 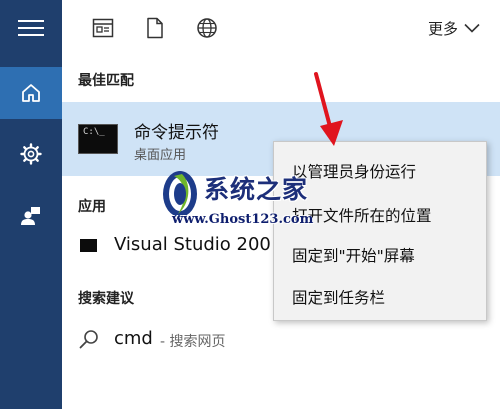 I want to click on hamburger-menu-icon, so click(x=31, y=28).